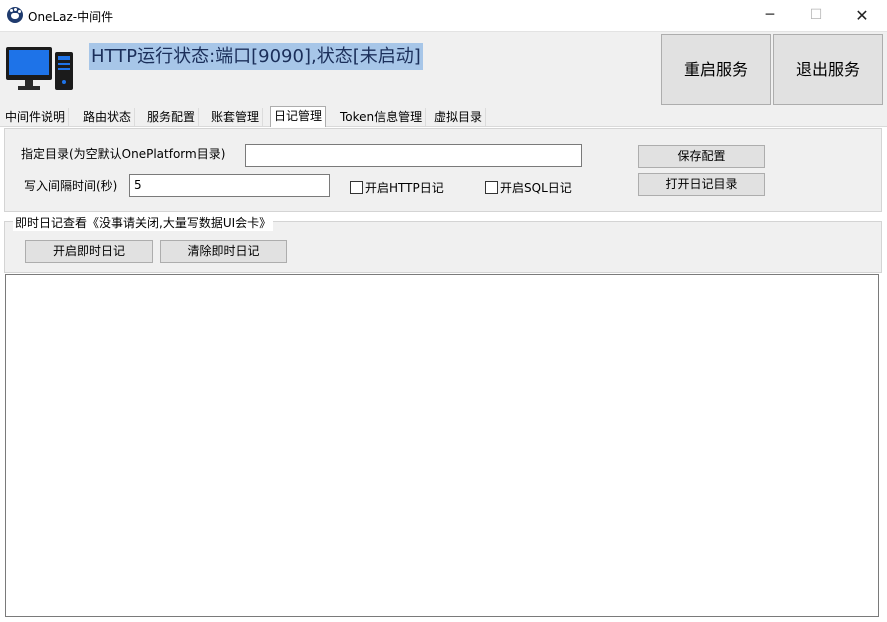  I want to click on tab-middleware-info: 中间件说明, so click(36, 117).